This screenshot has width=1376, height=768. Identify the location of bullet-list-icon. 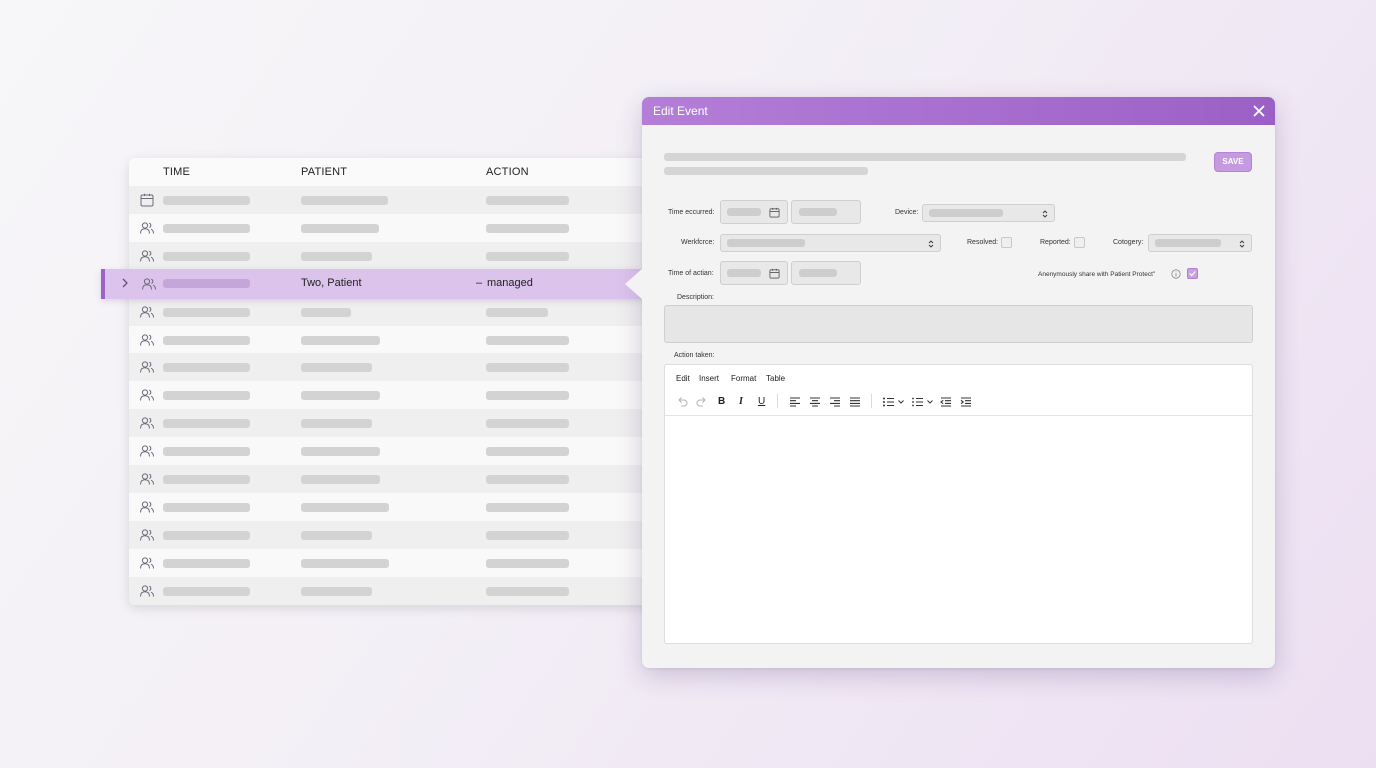
(888, 402).